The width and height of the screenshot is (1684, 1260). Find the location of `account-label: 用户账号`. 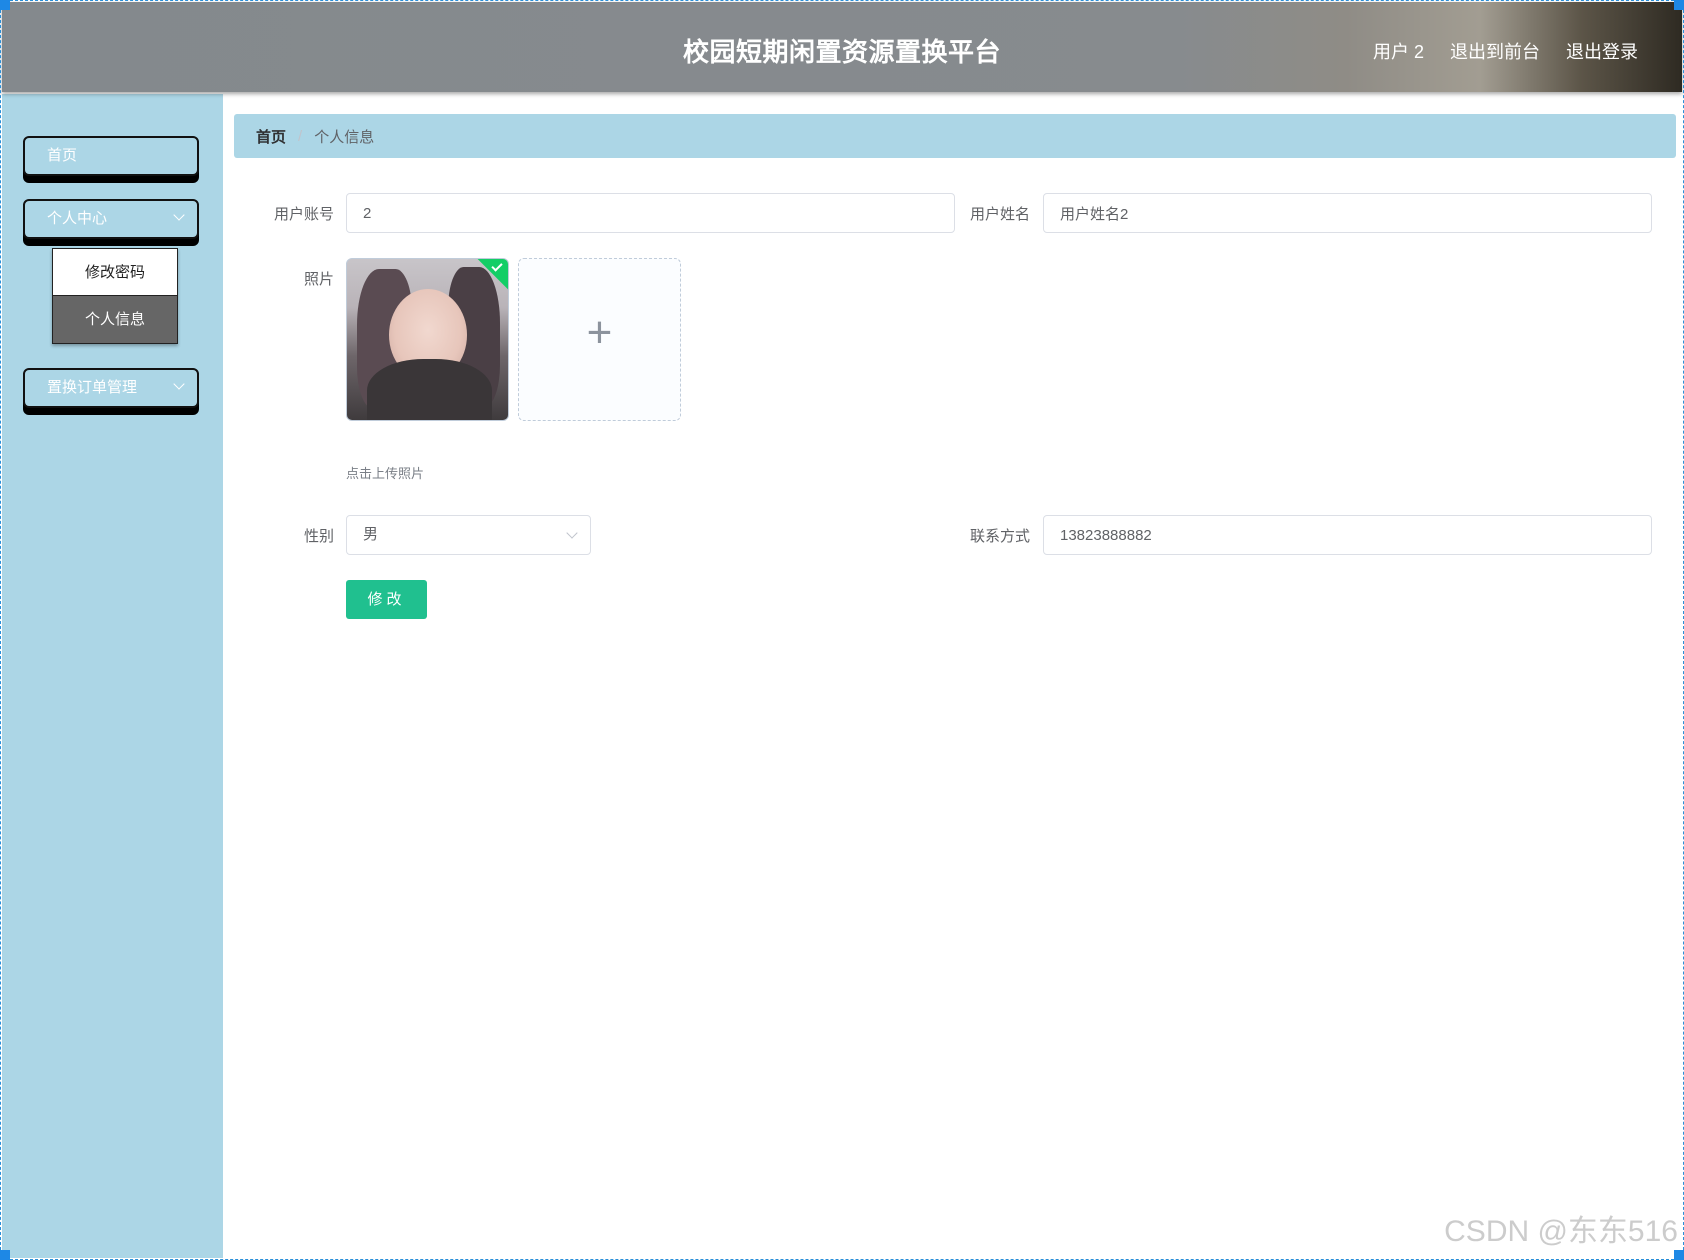

account-label: 用户账号 is located at coordinates (303, 214).